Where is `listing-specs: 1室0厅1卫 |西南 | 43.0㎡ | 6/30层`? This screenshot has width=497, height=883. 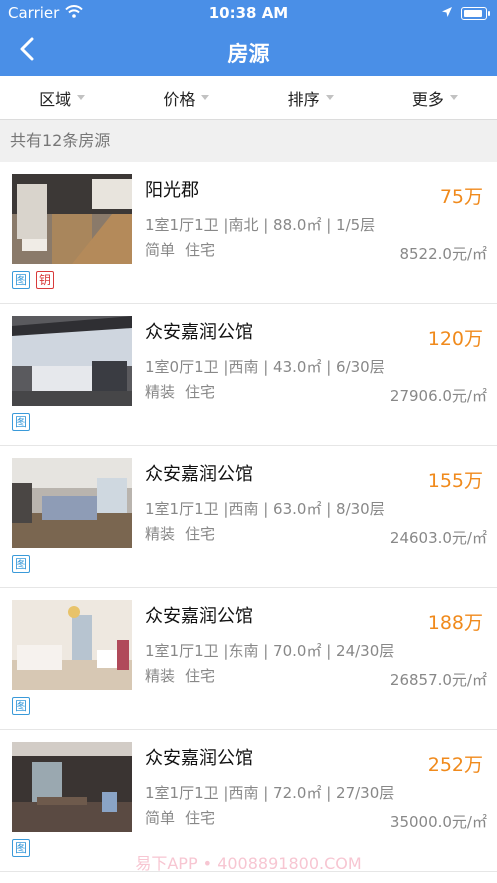
listing-specs: 1室0厅1卫 |西南 | 43.0㎡ | 6/30层 is located at coordinates (265, 367).